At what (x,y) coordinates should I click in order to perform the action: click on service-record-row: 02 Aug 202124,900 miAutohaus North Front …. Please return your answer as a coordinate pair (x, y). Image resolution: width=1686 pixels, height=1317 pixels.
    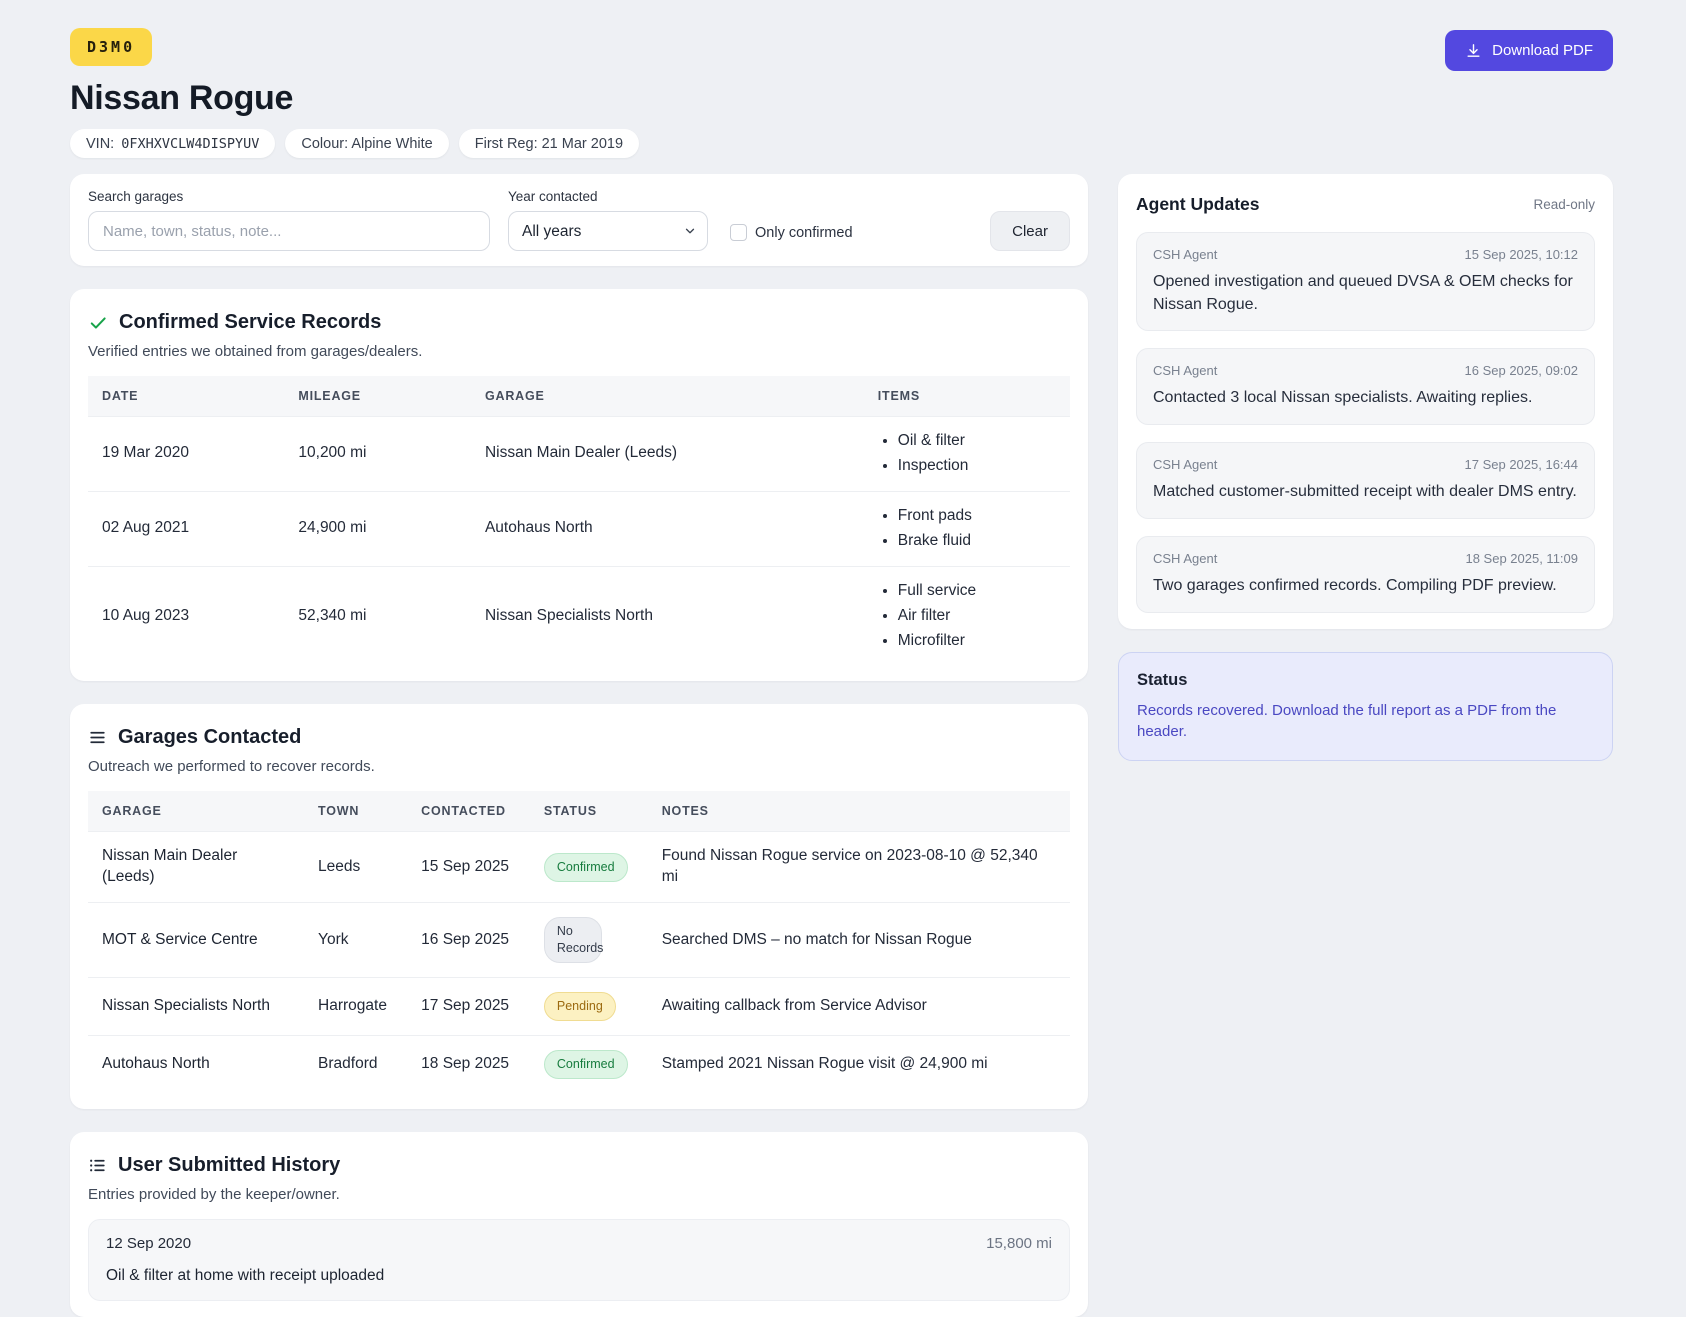
    Looking at the image, I should click on (579, 528).